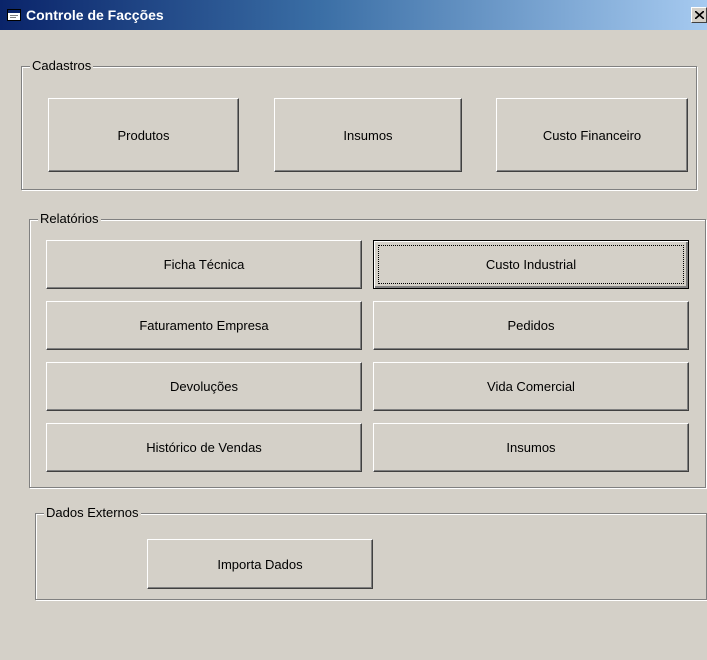  What do you see at coordinates (92, 512) in the screenshot?
I see `dados-externos-legend: Dados Externos` at bounding box center [92, 512].